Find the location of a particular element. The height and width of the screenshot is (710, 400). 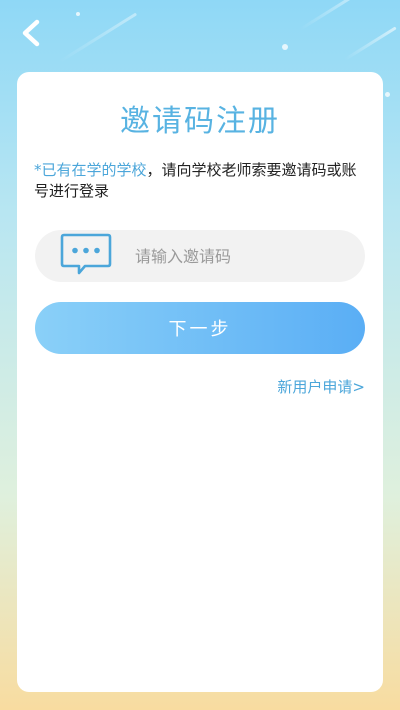

new-user-apply-link: 新用户申请> is located at coordinates (321, 386).